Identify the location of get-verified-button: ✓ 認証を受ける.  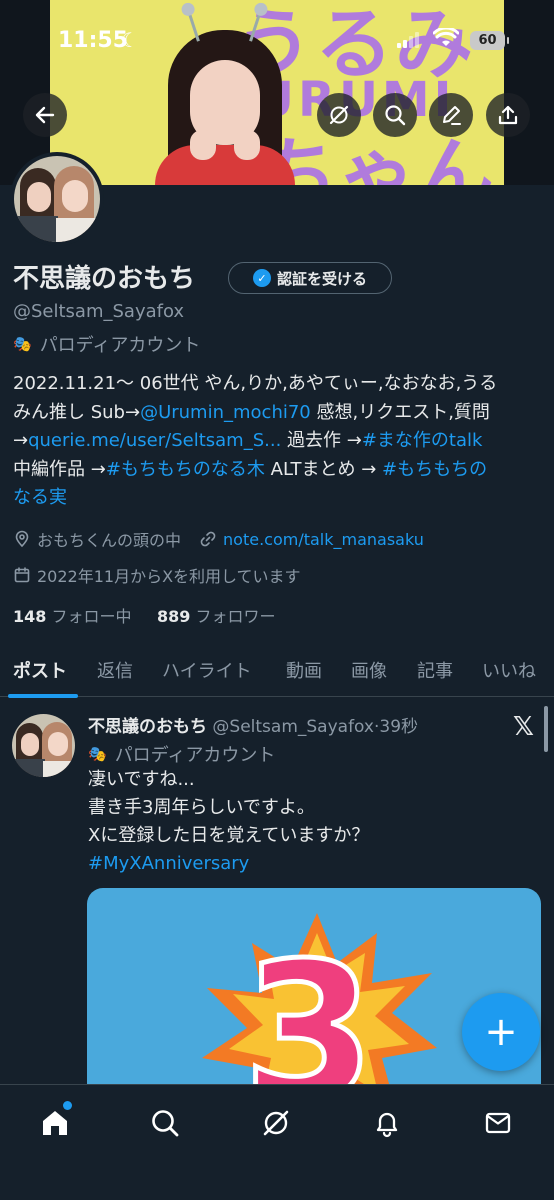
(310, 278).